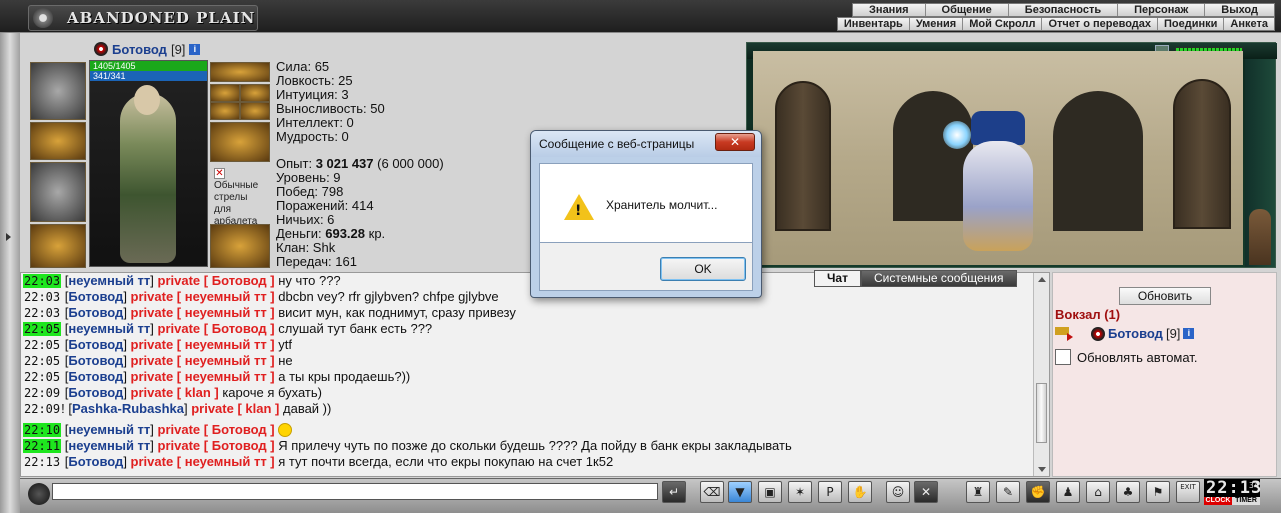 The image size is (1281, 513). What do you see at coordinates (1098, 492) in the screenshot?
I see `house-icon: ⌂` at bounding box center [1098, 492].